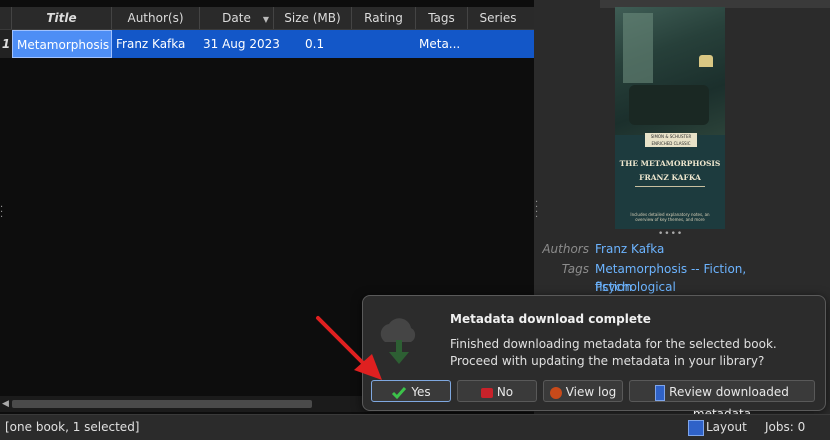 The height and width of the screenshot is (440, 830). What do you see at coordinates (555, 392) in the screenshot?
I see `bug-icon` at bounding box center [555, 392].